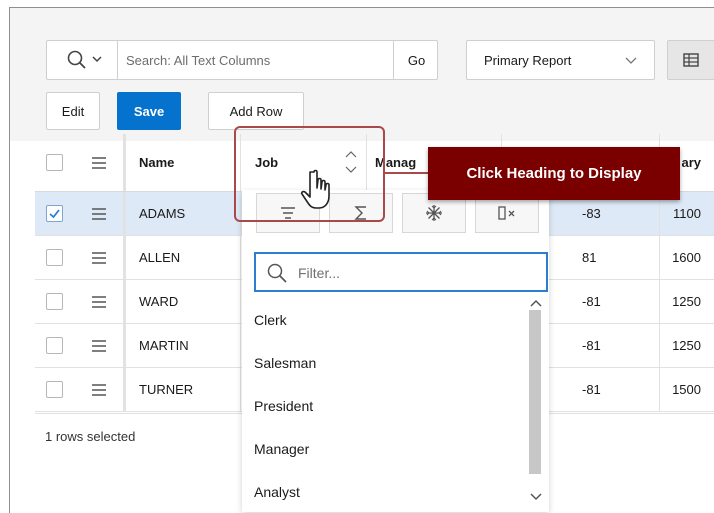 Image resolution: width=714 pixels, height=513 pixels. What do you see at coordinates (185, 257) in the screenshot?
I see `cell-name: ALLEN` at bounding box center [185, 257].